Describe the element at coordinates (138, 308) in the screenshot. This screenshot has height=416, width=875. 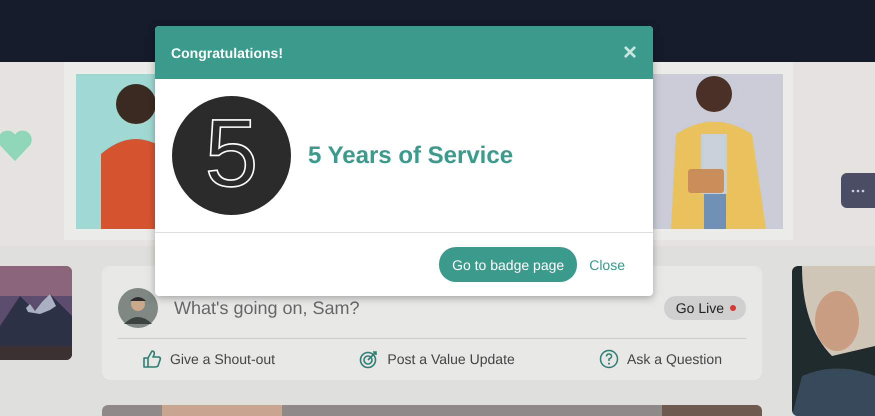
I see `avatar` at that location.